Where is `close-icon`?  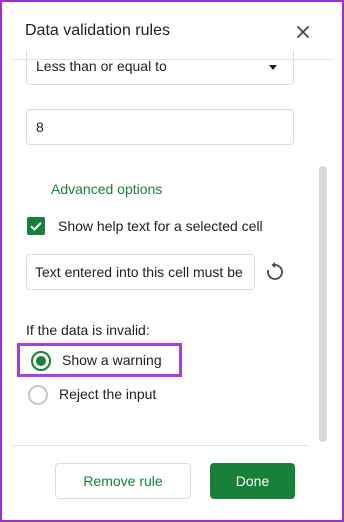
close-icon is located at coordinates (303, 32).